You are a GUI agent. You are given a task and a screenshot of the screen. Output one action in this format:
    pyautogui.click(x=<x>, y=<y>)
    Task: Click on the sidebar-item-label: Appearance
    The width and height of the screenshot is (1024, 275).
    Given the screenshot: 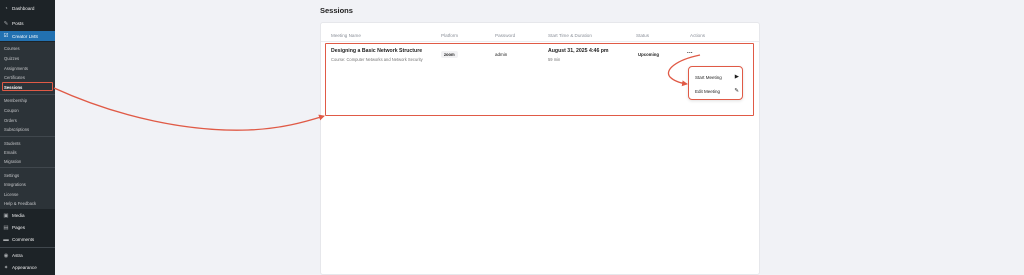 What is the action you would take?
    pyautogui.click(x=24, y=267)
    